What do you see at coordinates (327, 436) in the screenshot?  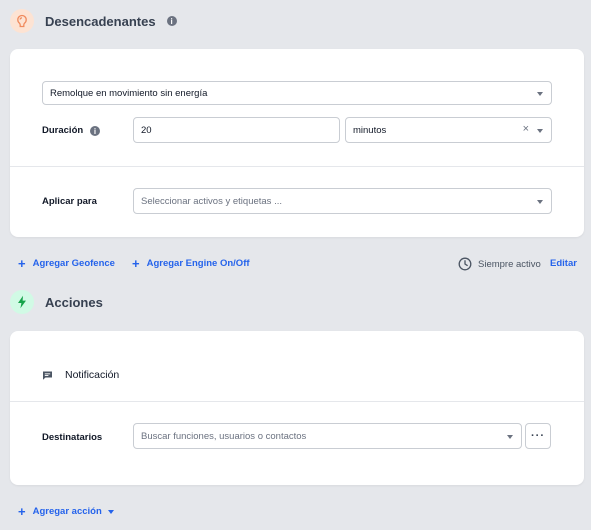 I see `recipients-select: Buscar funciones, usuarios o contactos` at bounding box center [327, 436].